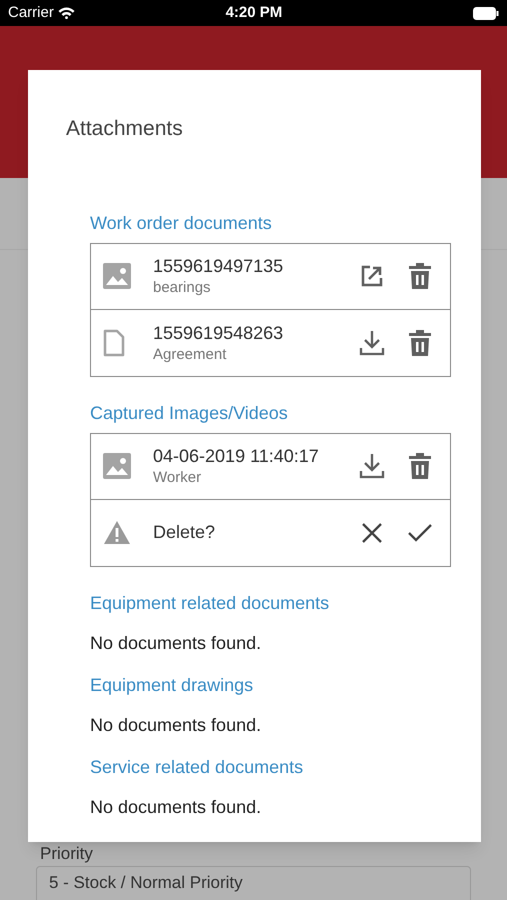  I want to click on attachment-subtitle: Worker, so click(177, 478).